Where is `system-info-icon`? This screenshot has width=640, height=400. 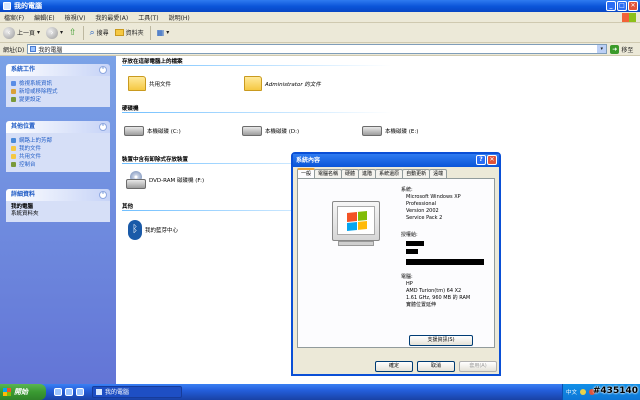
system-info-icon is located at coordinates (13, 83).